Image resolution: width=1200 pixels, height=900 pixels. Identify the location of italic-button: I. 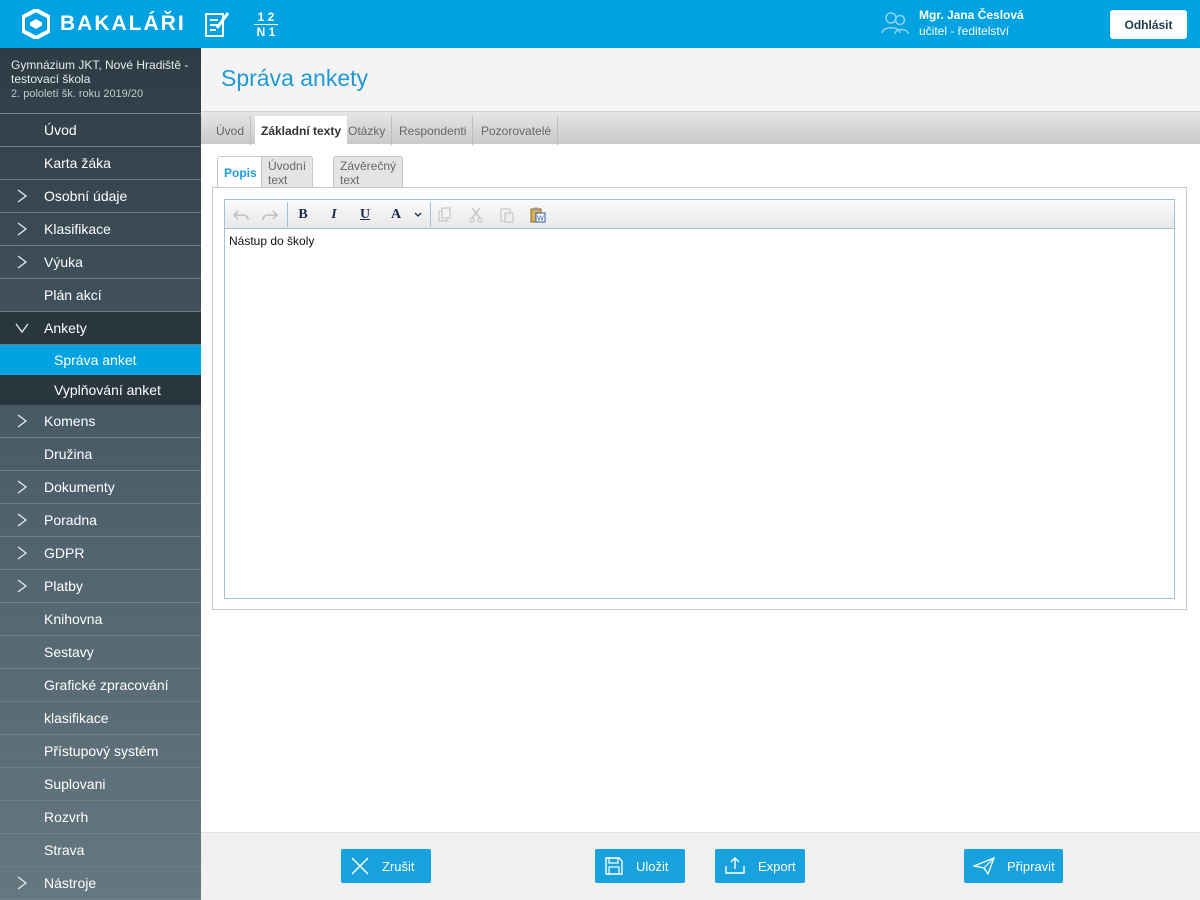
(334, 215).